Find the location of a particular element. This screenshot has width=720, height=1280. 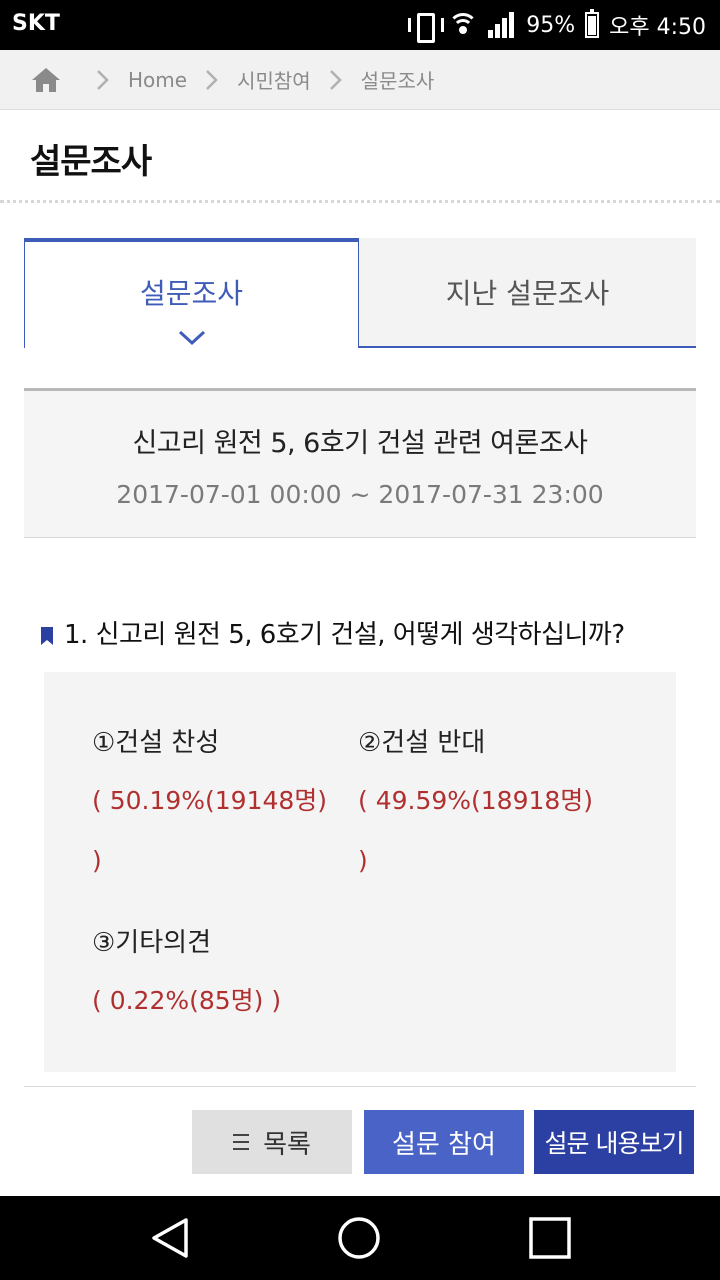

option-label: ①건설 찬성 is located at coordinates (156, 743).